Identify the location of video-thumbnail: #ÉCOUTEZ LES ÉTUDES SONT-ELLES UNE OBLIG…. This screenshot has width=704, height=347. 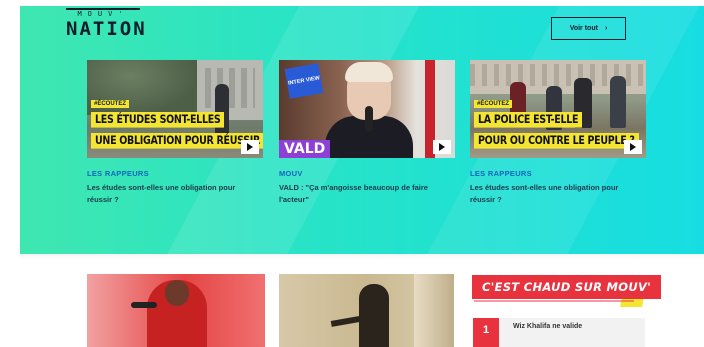
(175, 109).